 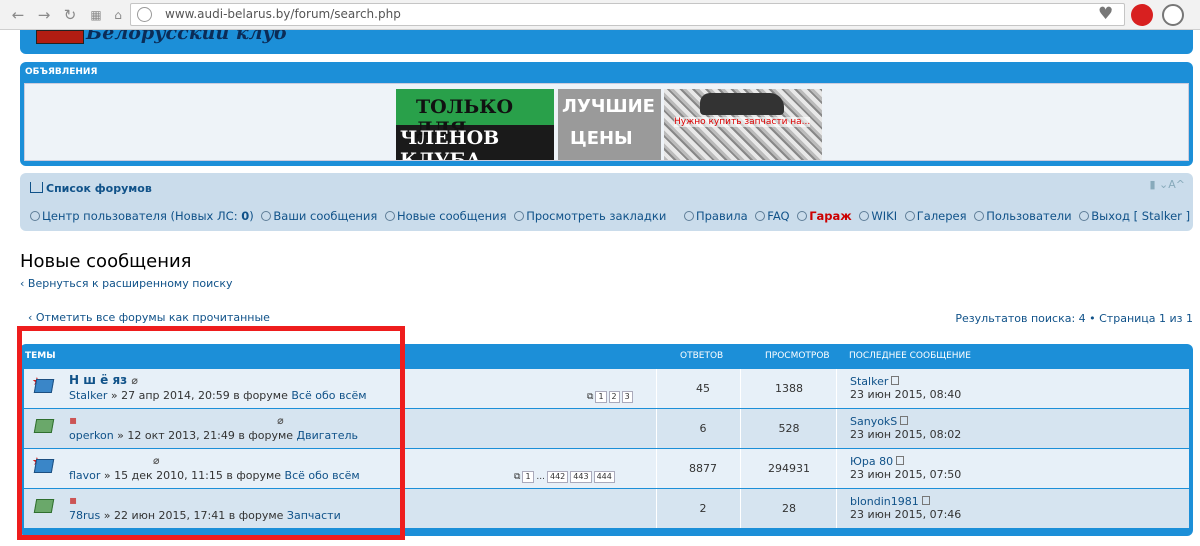 I want to click on page-link: 442, so click(x=558, y=477).